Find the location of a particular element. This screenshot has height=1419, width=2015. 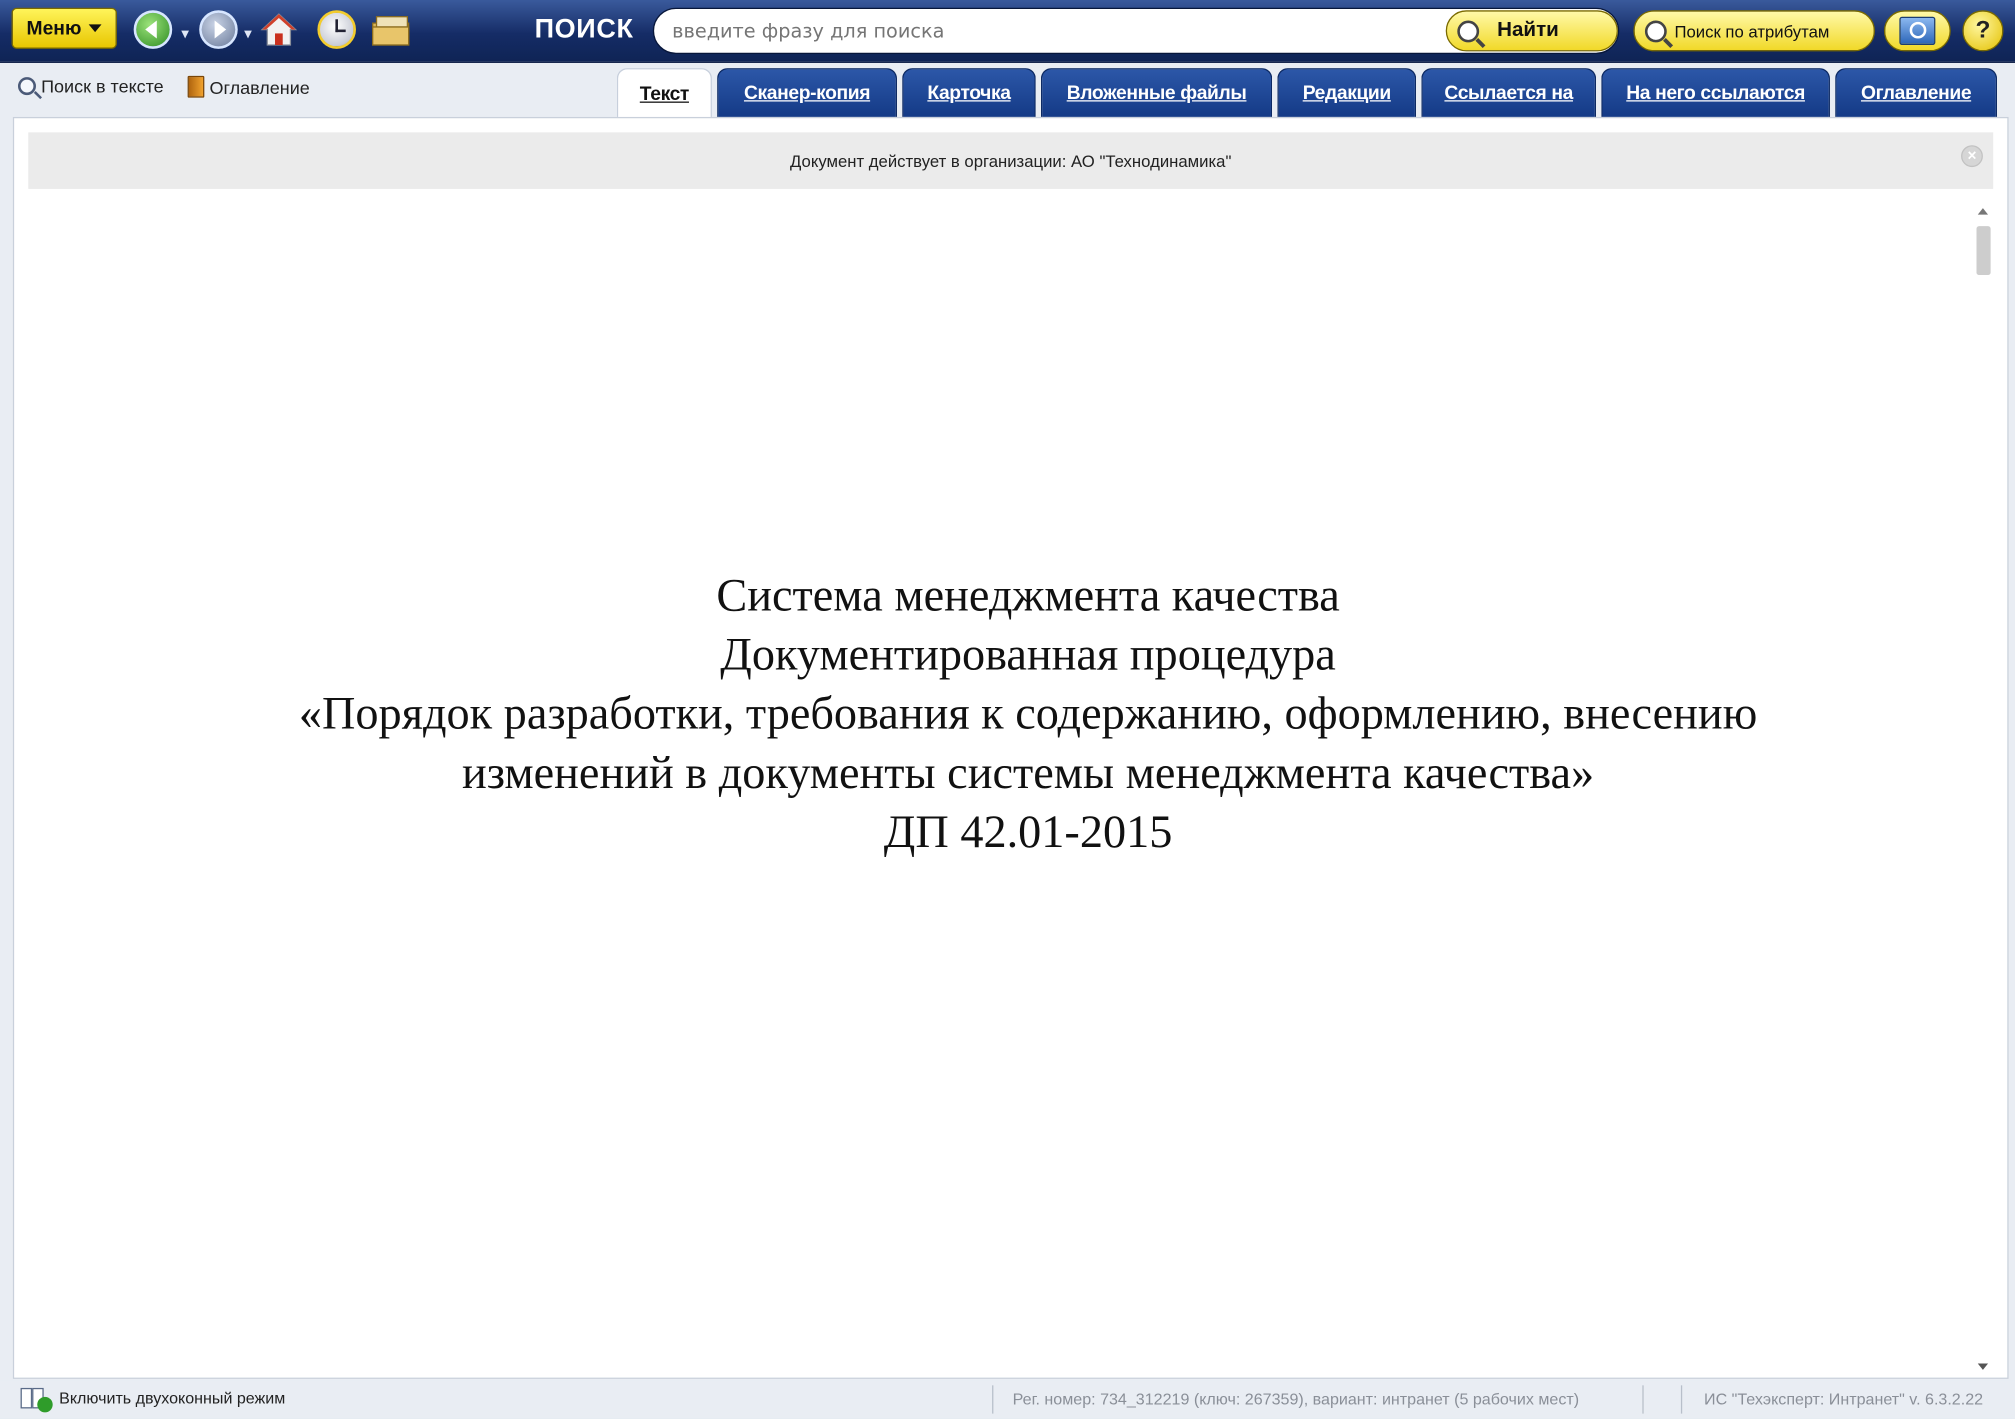

folder-icon is located at coordinates (391, 31).